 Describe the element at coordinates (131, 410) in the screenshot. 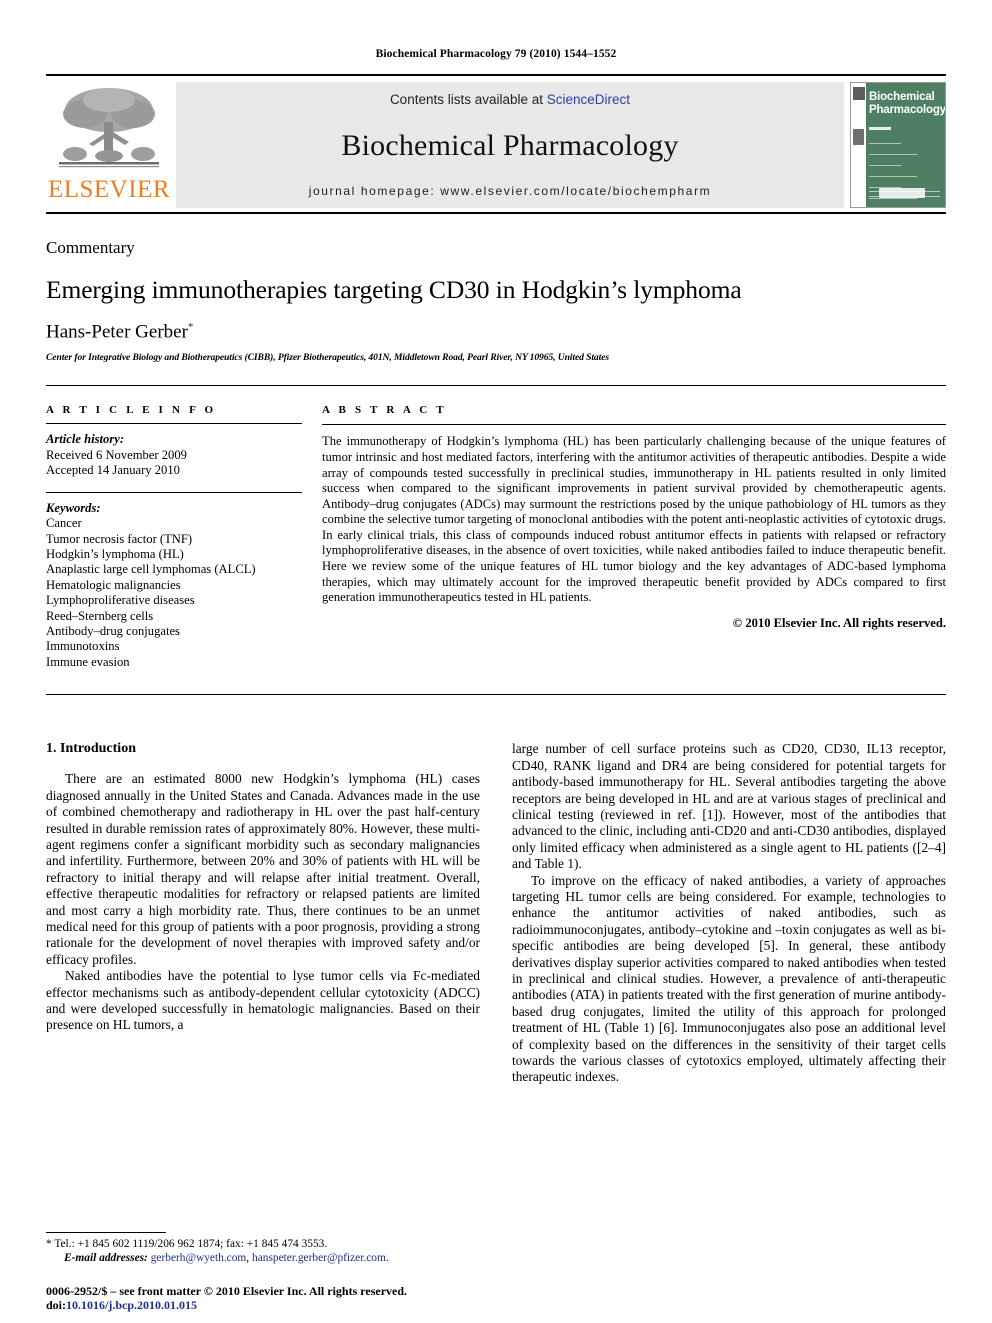

I see `article-info-heading: A R T I C L E I N F O` at that location.